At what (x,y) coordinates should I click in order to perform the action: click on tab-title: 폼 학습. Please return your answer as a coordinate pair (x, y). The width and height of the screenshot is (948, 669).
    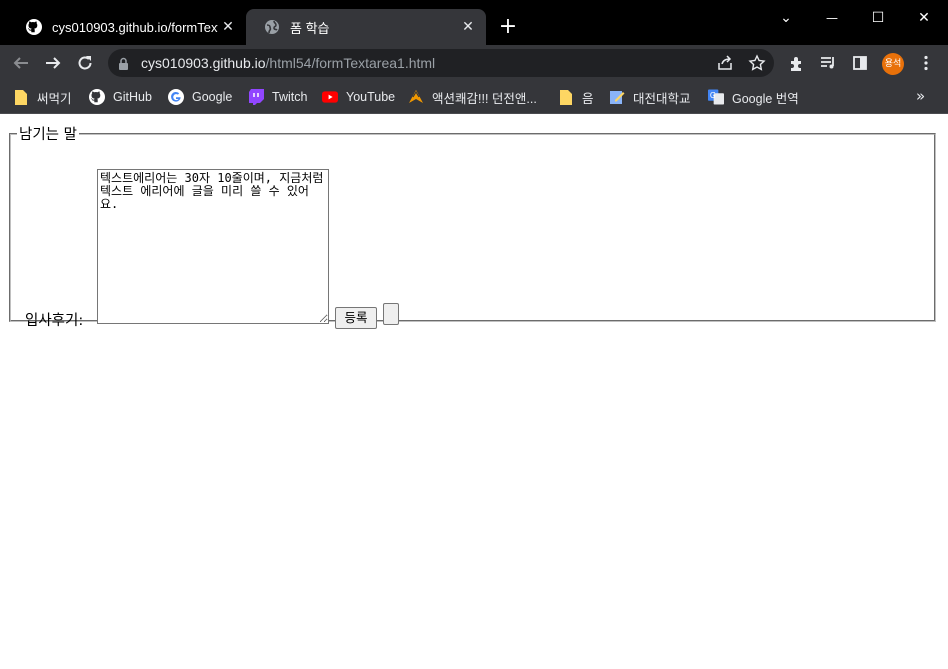
    Looking at the image, I should click on (310, 28).